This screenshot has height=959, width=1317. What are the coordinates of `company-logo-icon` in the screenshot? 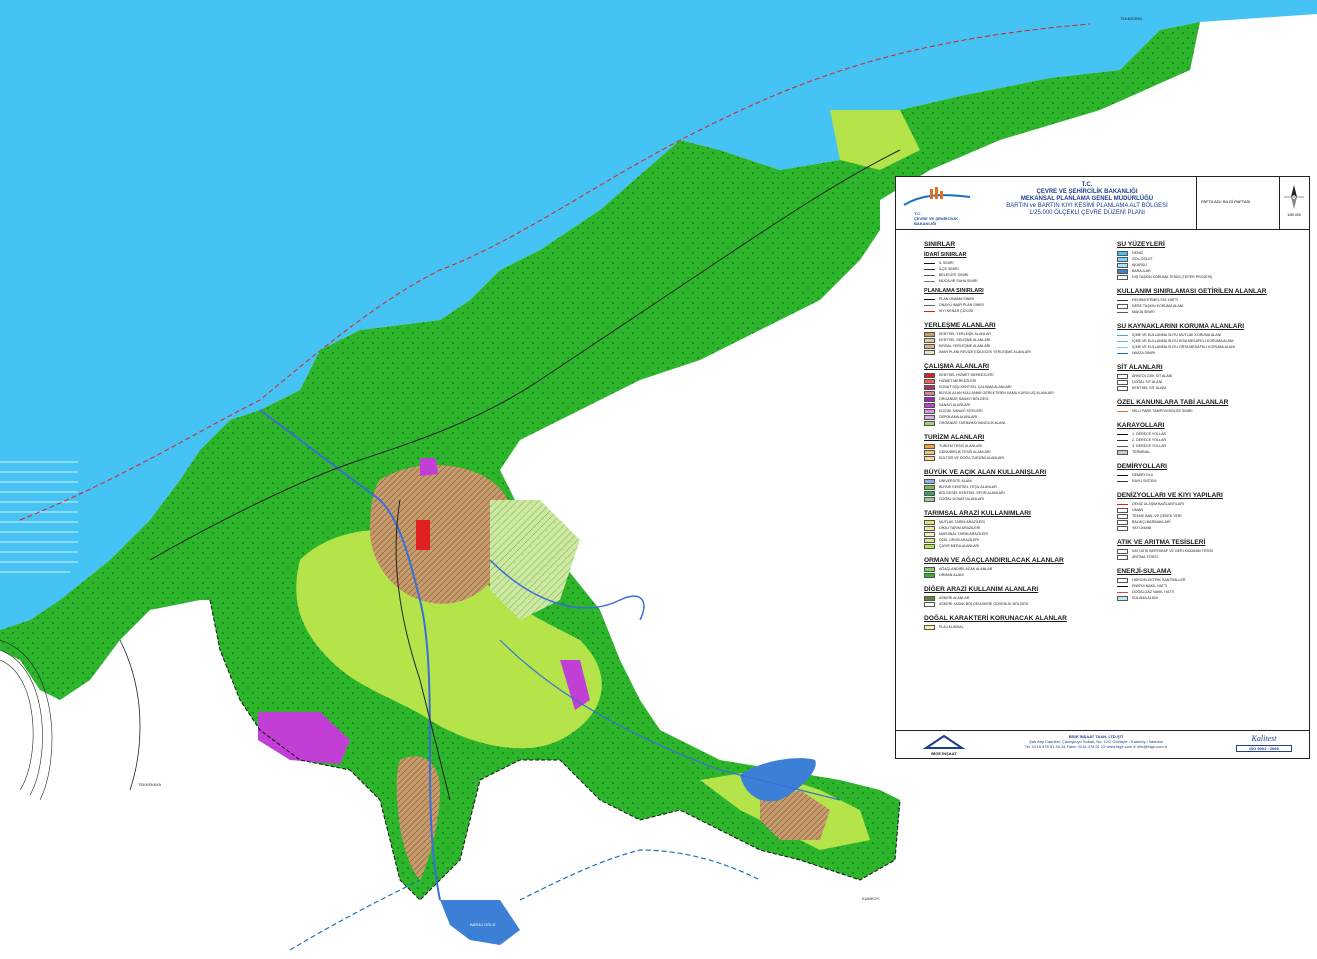 It's located at (944, 741).